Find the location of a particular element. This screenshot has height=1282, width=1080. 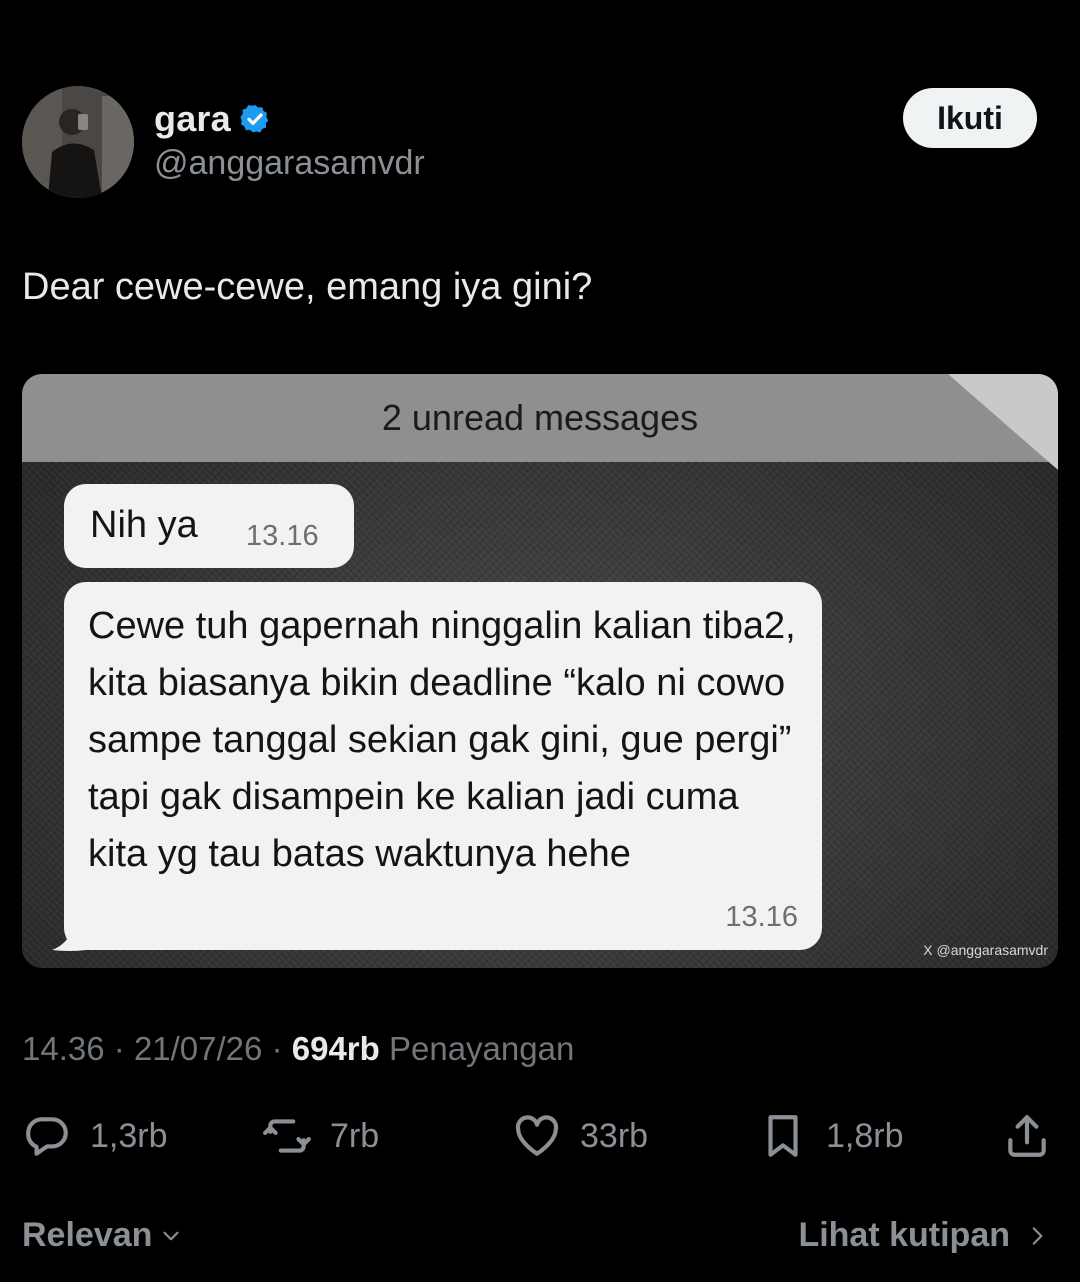

reply-icon is located at coordinates (47, 1136).